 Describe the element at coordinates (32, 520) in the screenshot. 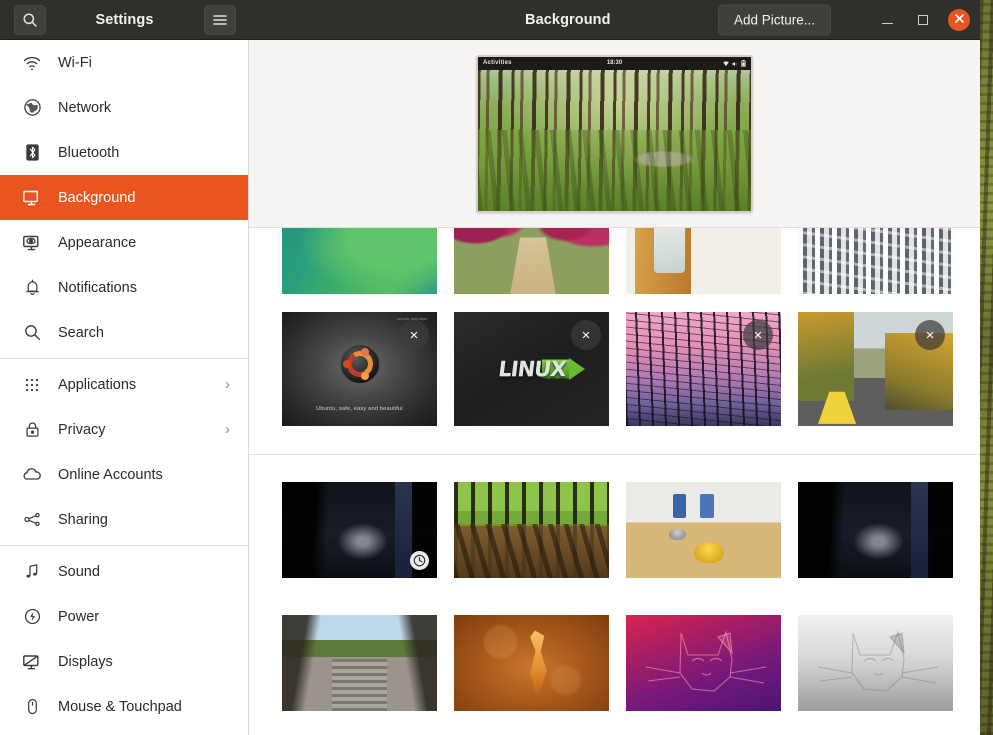

I see `share-nodes-icon` at that location.